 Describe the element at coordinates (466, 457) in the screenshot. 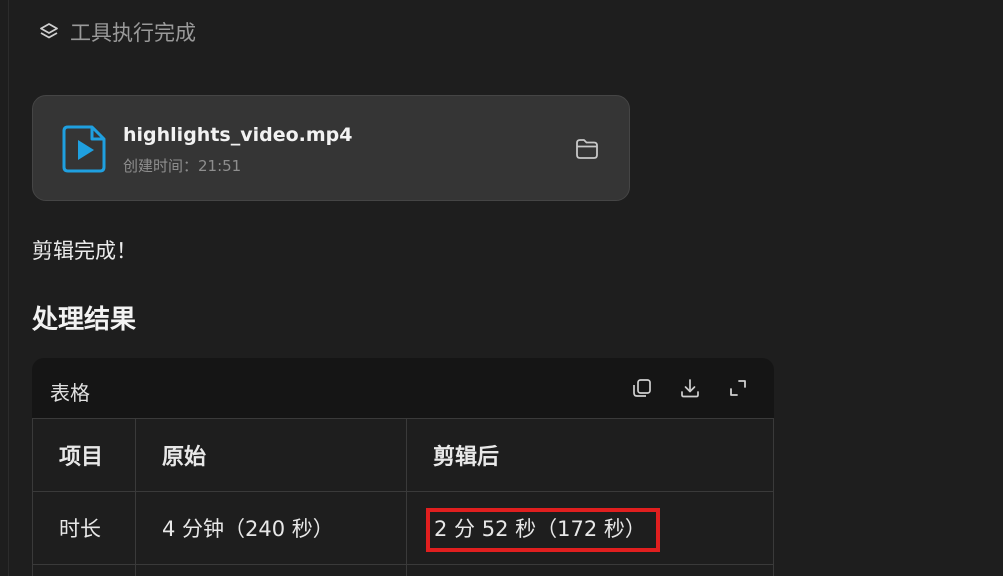

I see `column-header: 剪辑后` at that location.